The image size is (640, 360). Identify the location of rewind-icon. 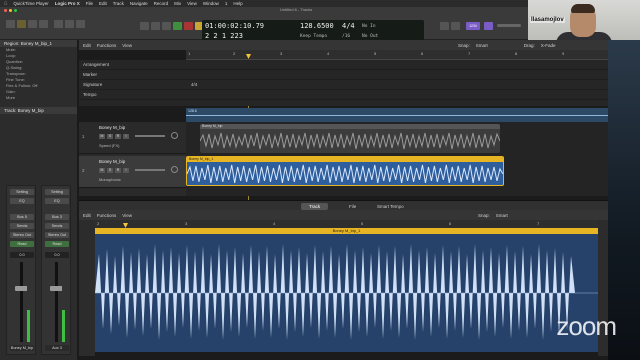
(144, 26).